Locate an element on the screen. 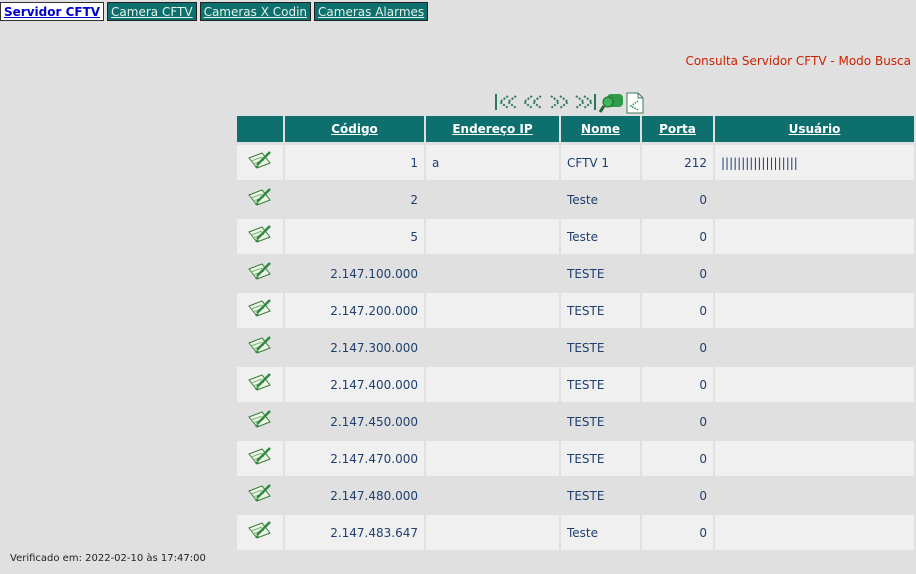  last-page-icon is located at coordinates (585, 102).